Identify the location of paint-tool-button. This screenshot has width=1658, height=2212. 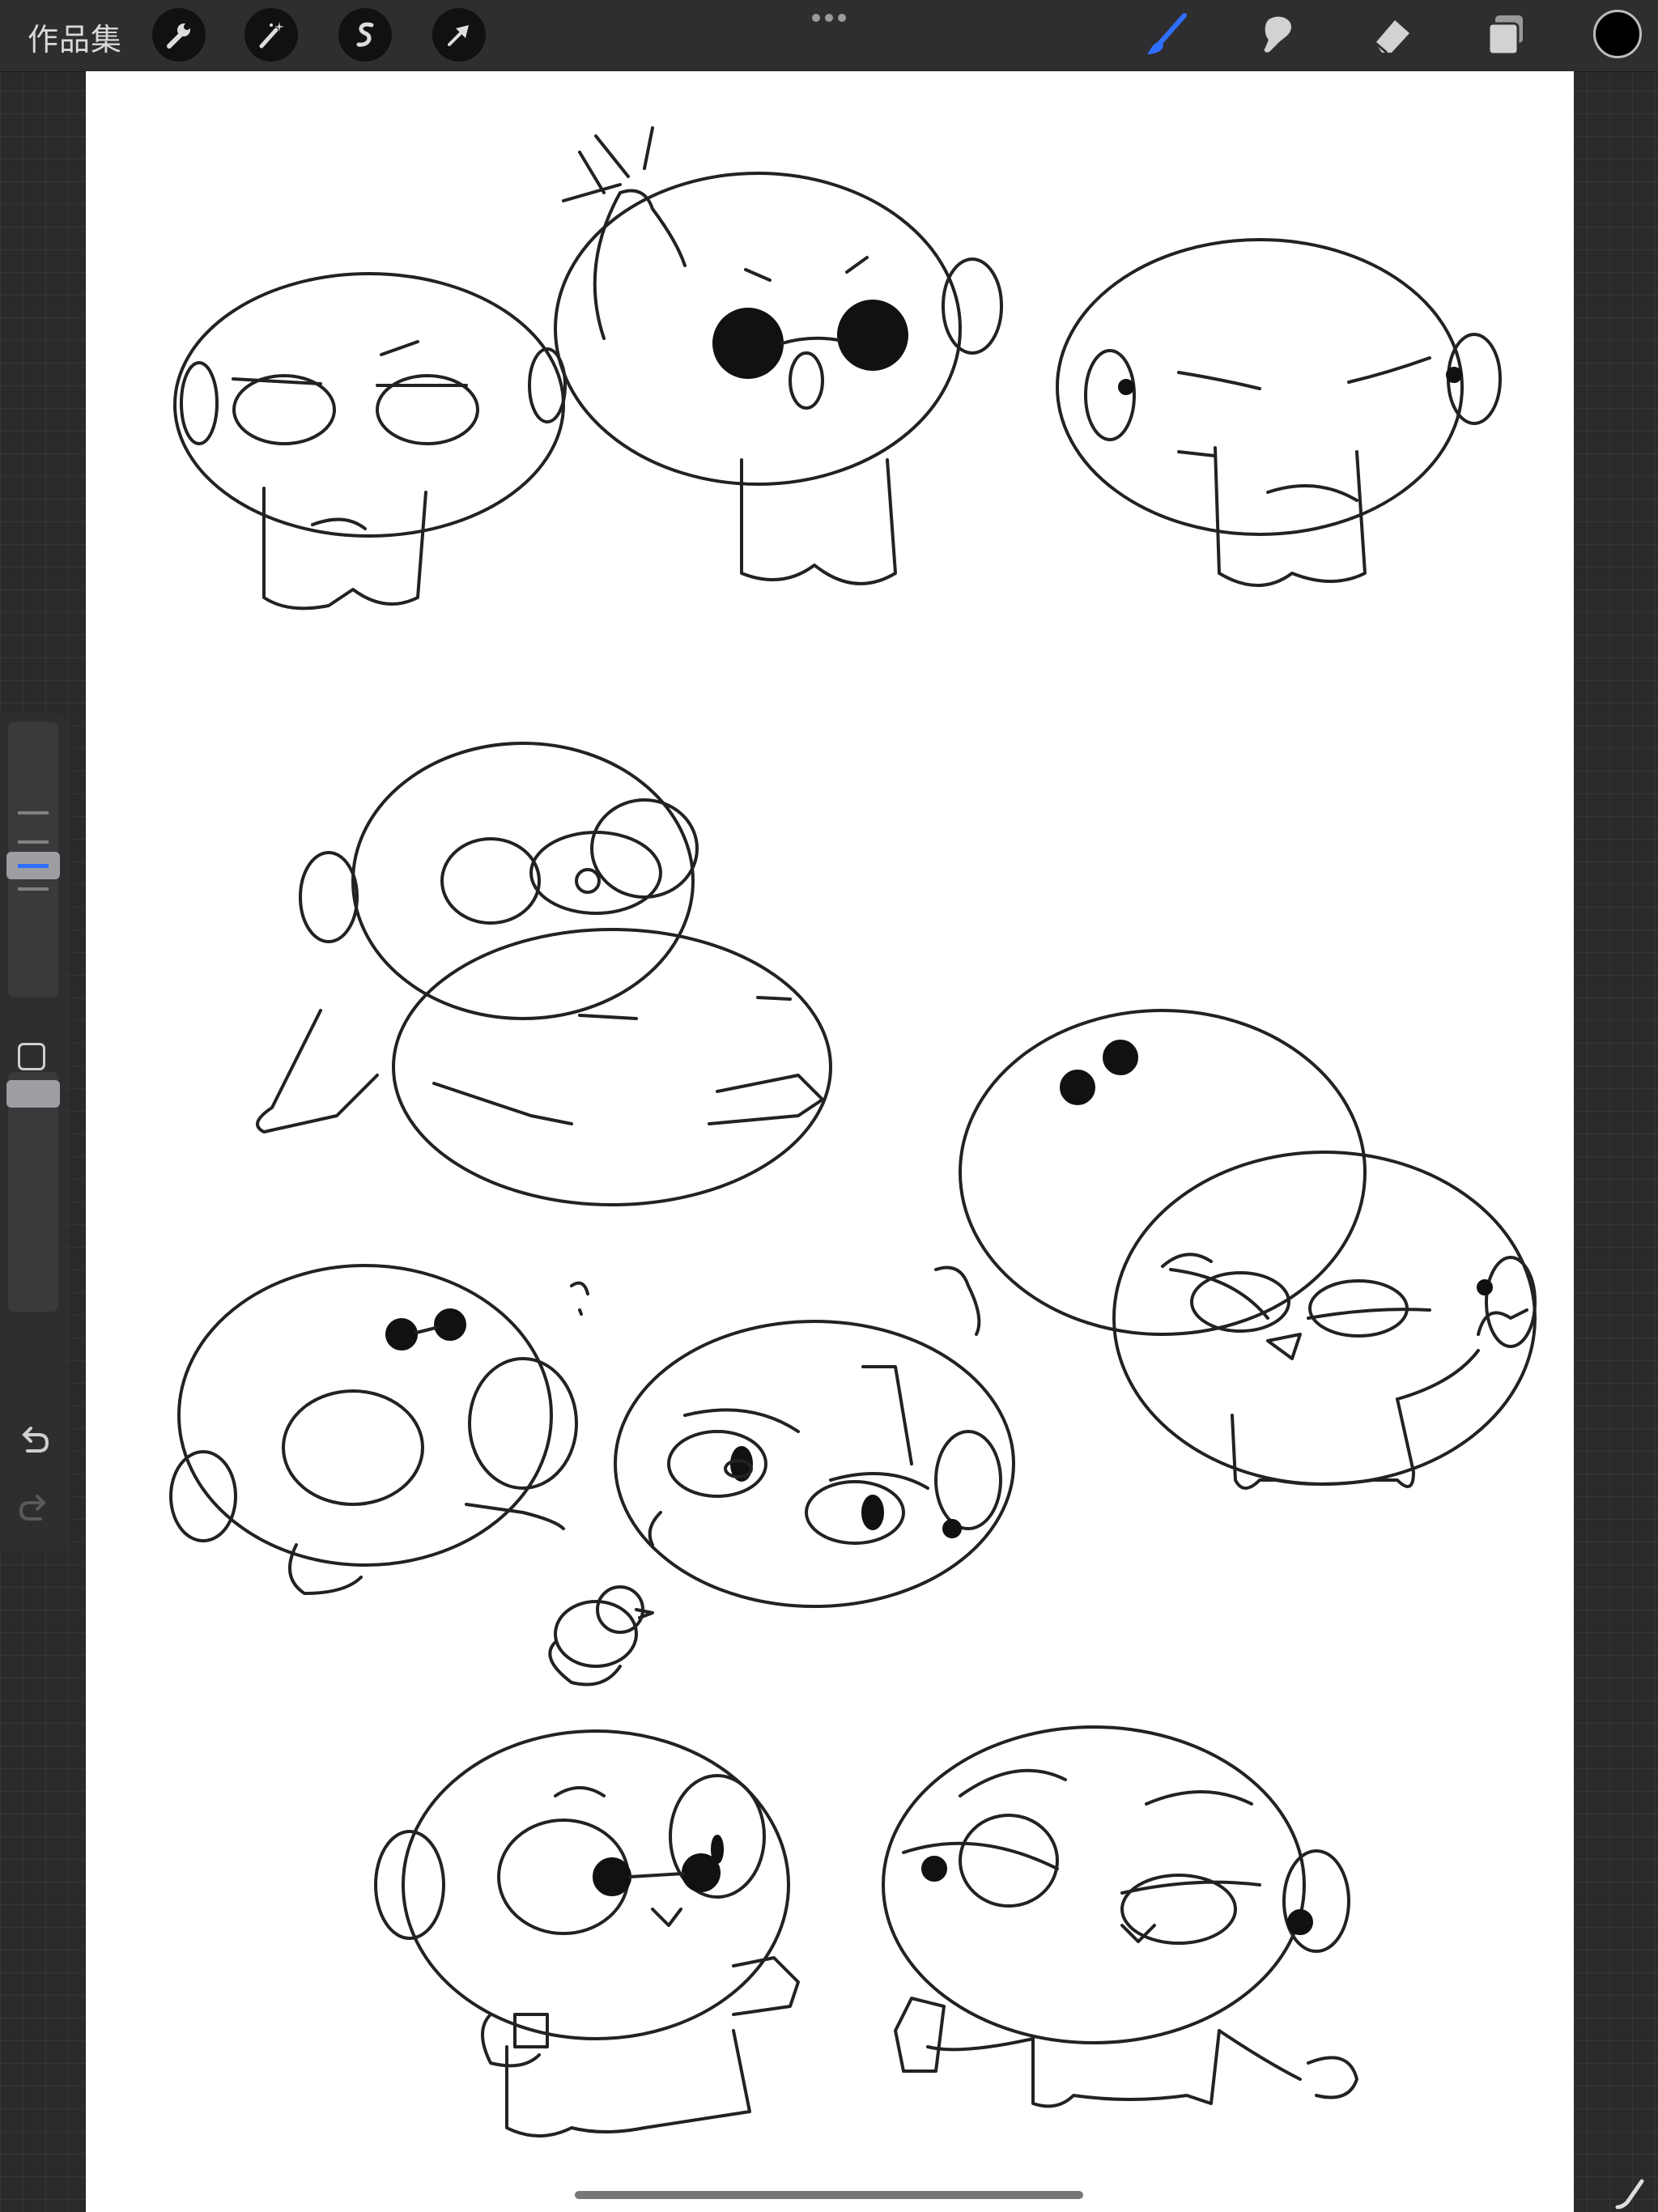
(1166, 35).